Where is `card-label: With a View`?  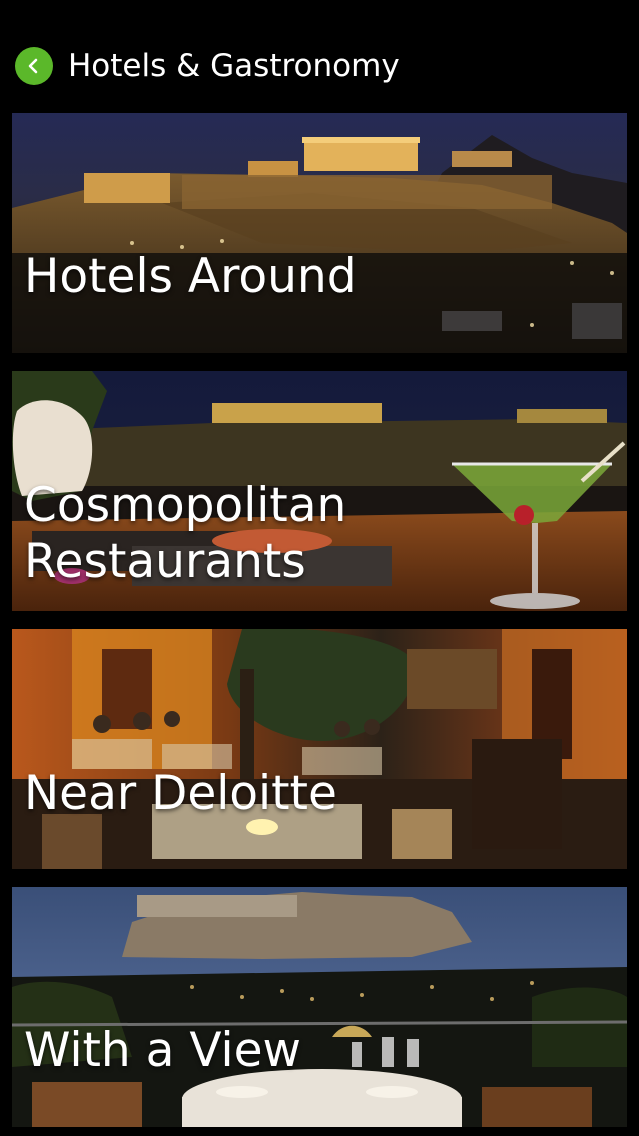 card-label: With a View is located at coordinates (162, 1050).